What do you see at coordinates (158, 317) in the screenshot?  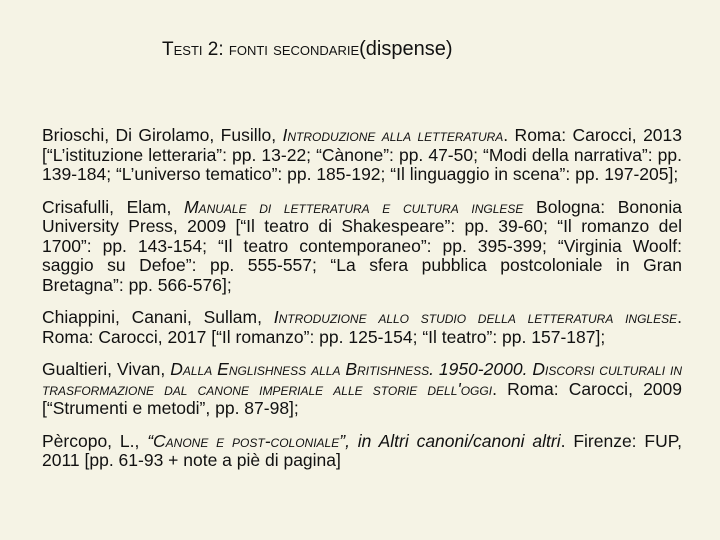 I see `entry-authors: Chiappini, Canani, Sullam,` at bounding box center [158, 317].